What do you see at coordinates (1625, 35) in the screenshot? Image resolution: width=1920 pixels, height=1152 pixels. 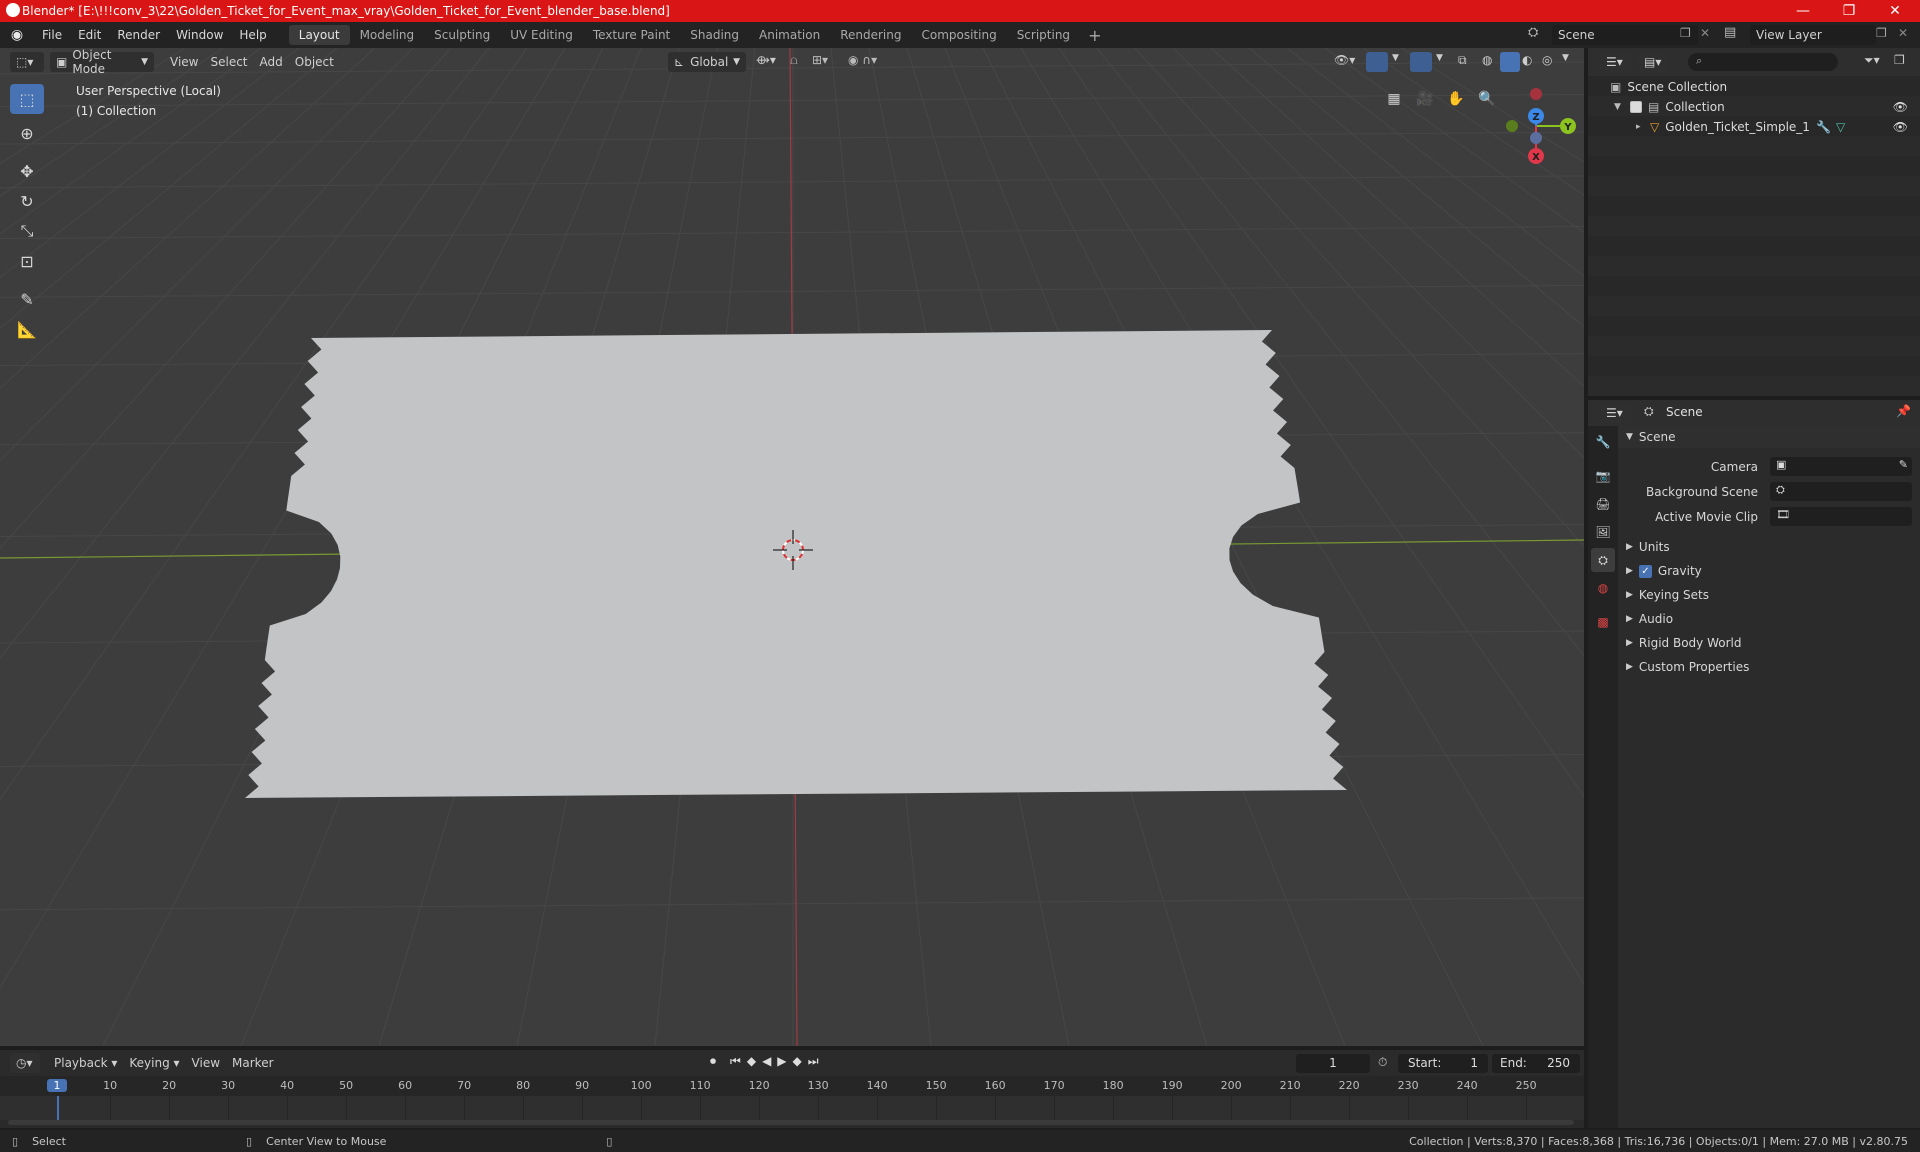 I see `scene-selector: Scene` at bounding box center [1625, 35].